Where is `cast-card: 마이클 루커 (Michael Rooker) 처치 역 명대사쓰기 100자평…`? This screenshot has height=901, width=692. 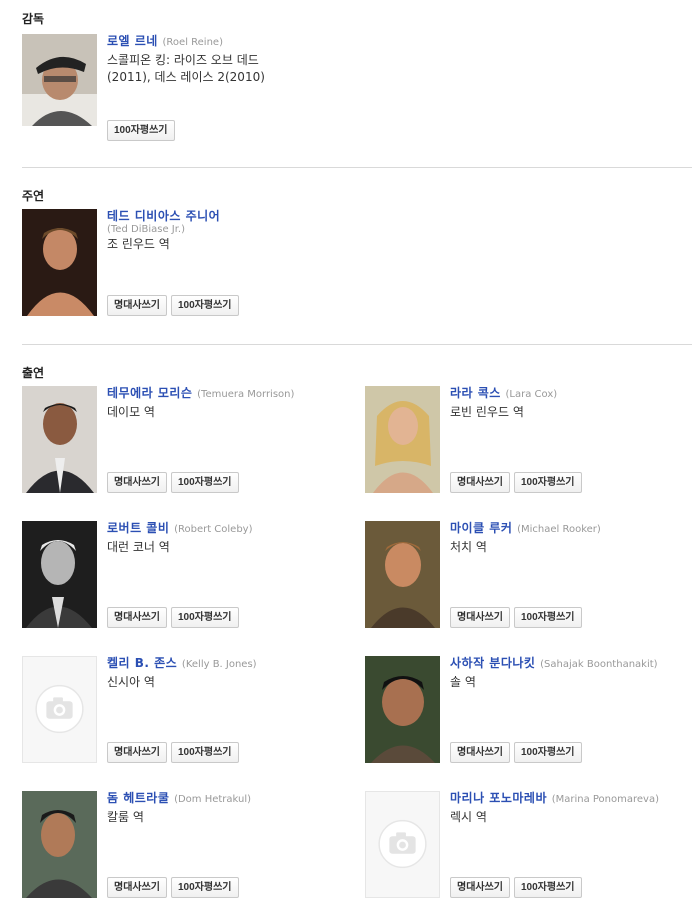 cast-card: 마이클 루커 (Michael Rooker) 처치 역 명대사쓰기 100자평… is located at coordinates (528, 576).